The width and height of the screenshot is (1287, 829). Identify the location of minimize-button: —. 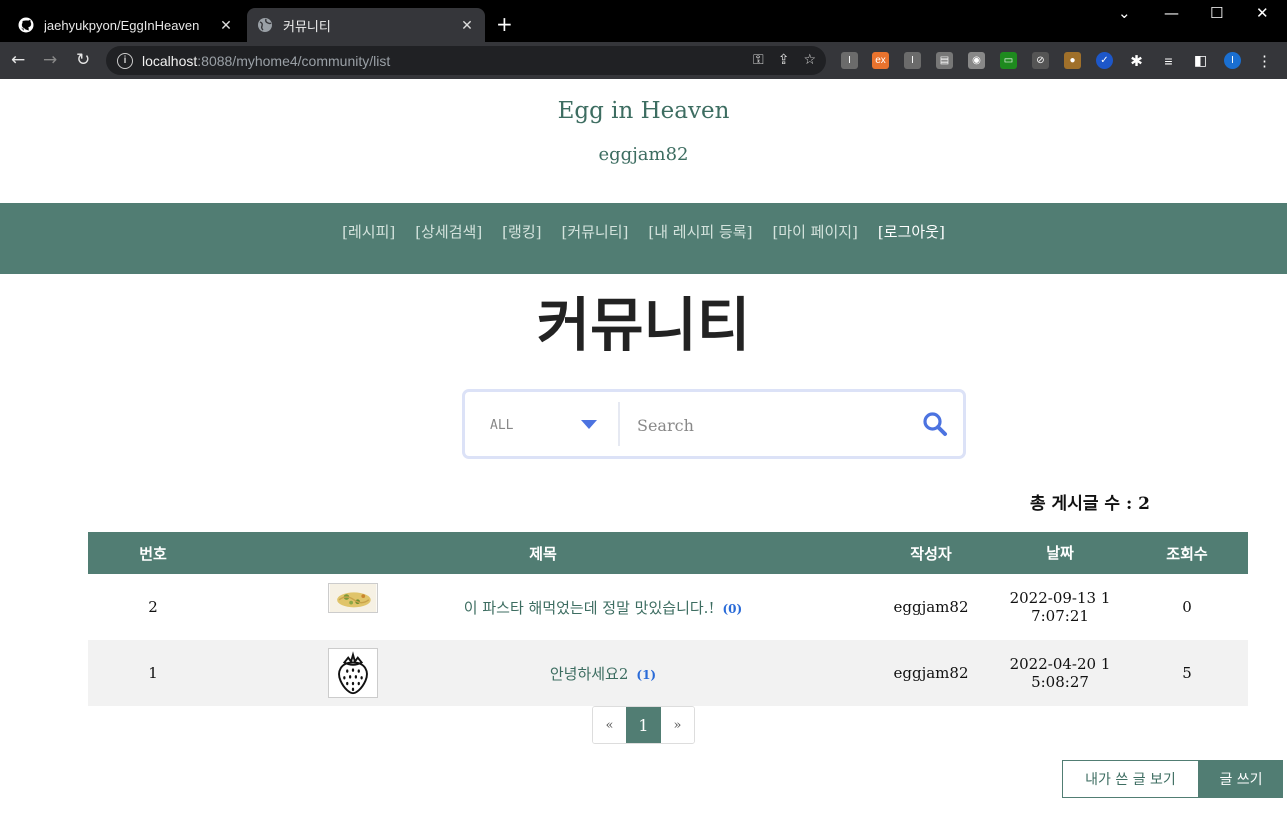
(1171, 13).